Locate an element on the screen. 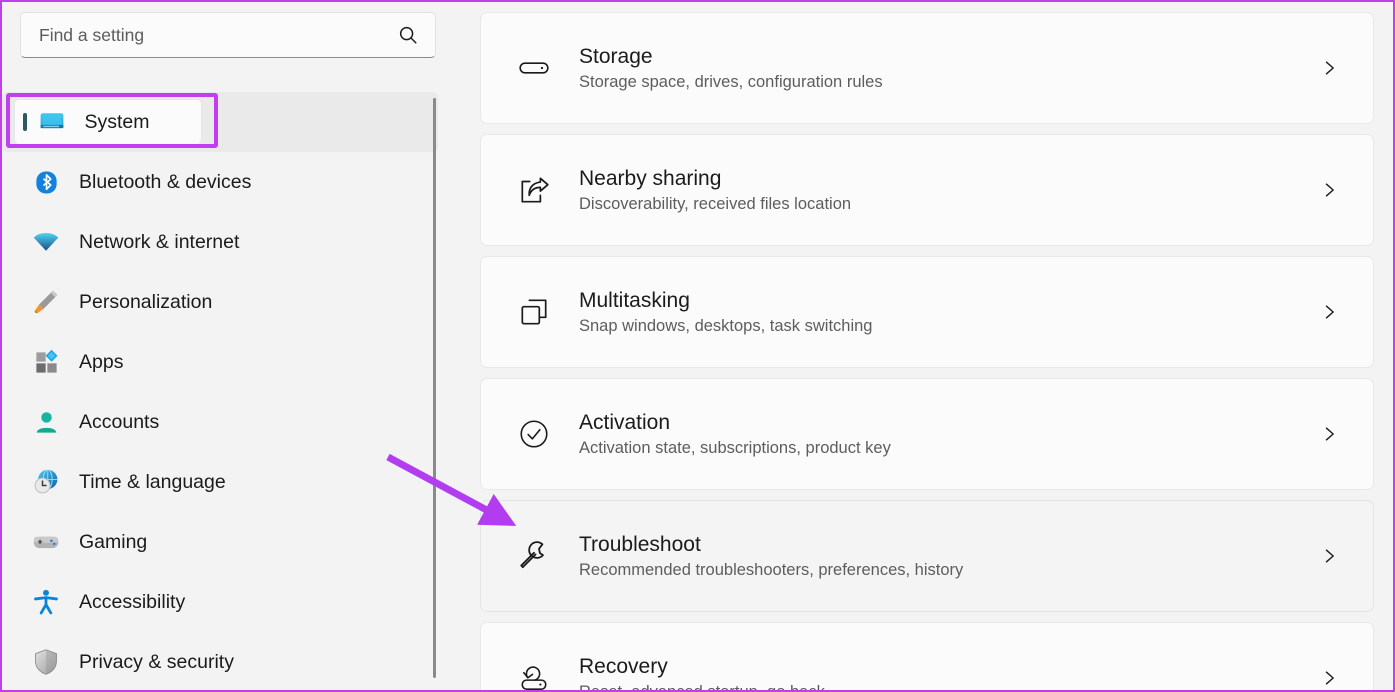 This screenshot has height=692, width=1395. search-box is located at coordinates (228, 35).